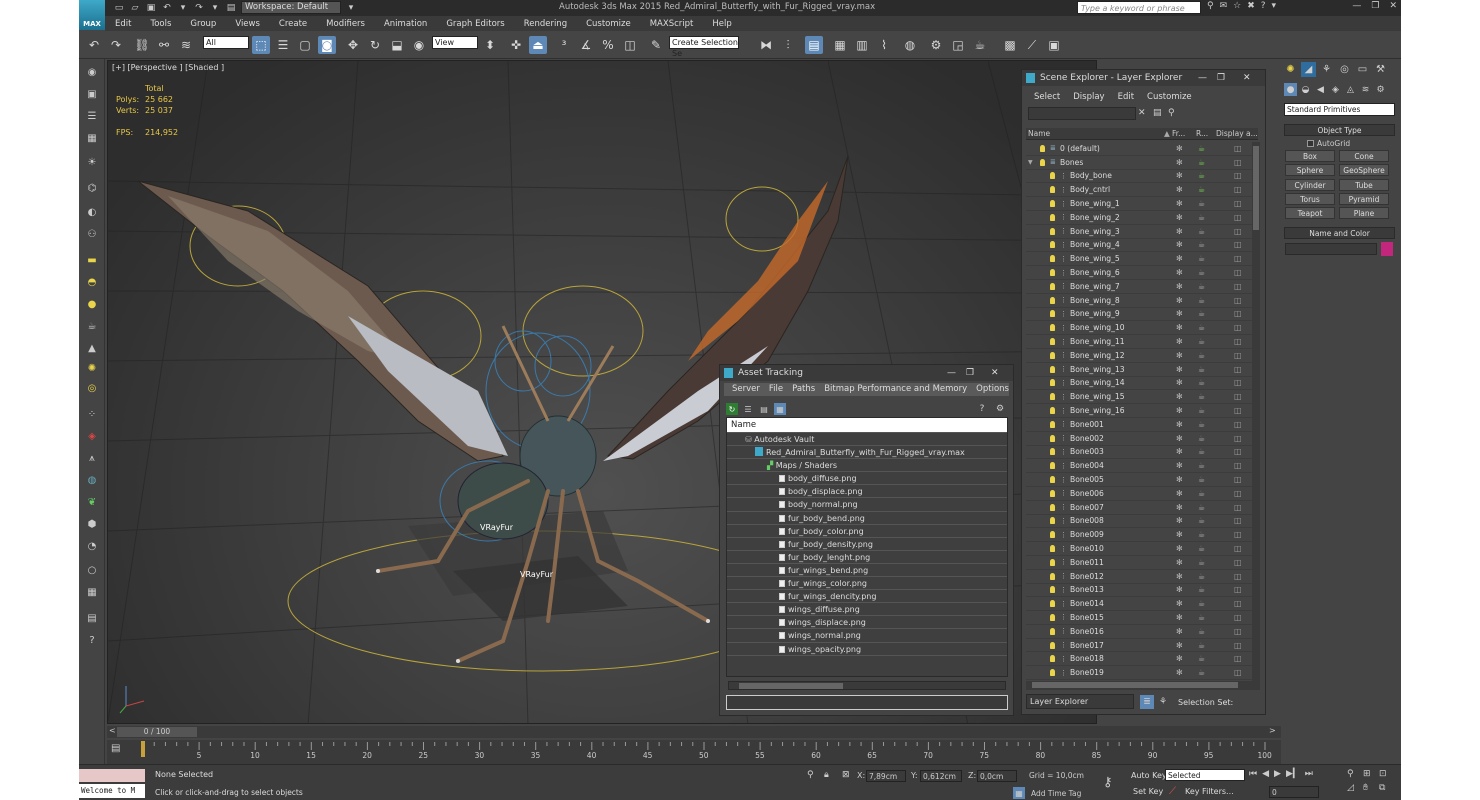 This screenshot has width=1480, height=800. Describe the element at coordinates (92, 503) in the screenshot. I see `foliage-icon: ❦` at that location.